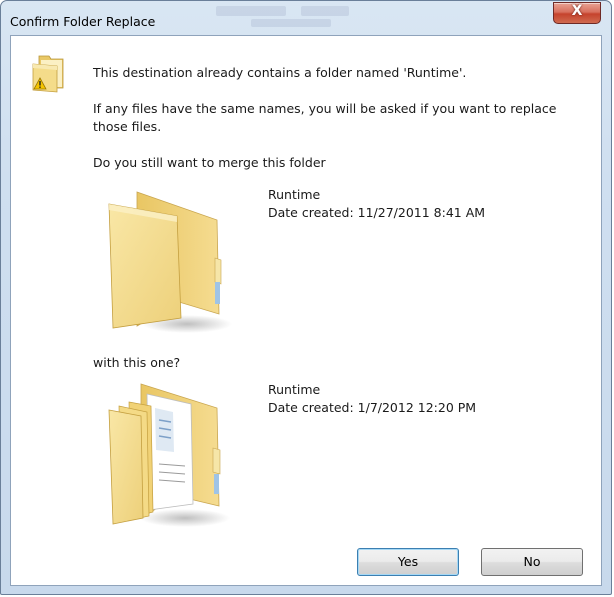 This screenshot has height=597, width=614. Describe the element at coordinates (294, 389) in the screenshot. I see `new-folder-name: Runtime` at that location.